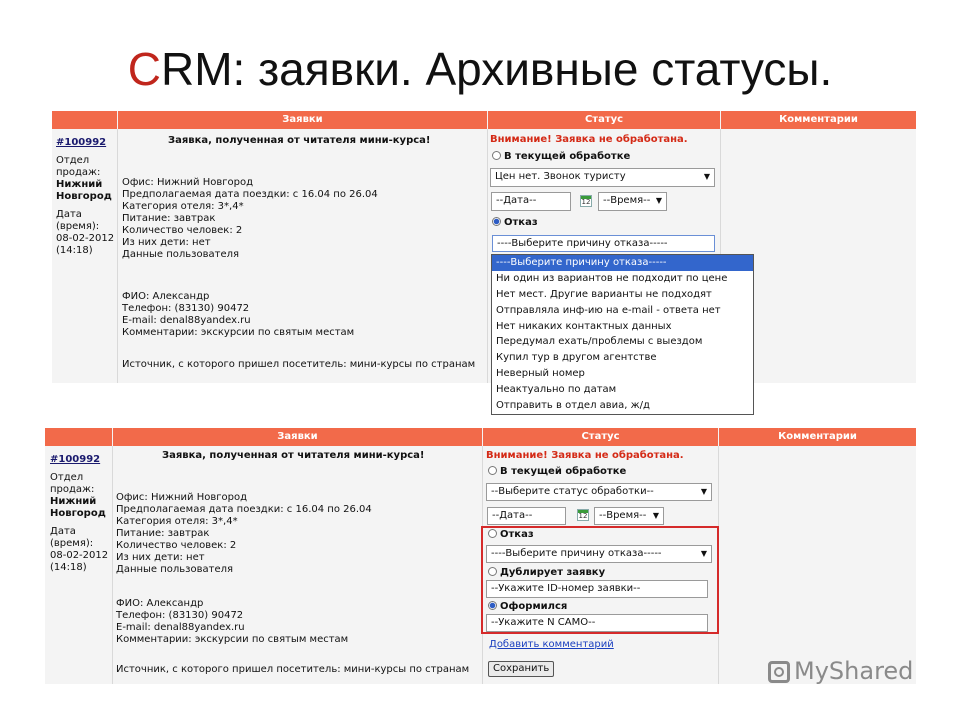 This screenshot has height=720, width=960. What do you see at coordinates (622, 295) in the screenshot?
I see `option-item: Нет мест. Другие варианты не подходят` at bounding box center [622, 295].